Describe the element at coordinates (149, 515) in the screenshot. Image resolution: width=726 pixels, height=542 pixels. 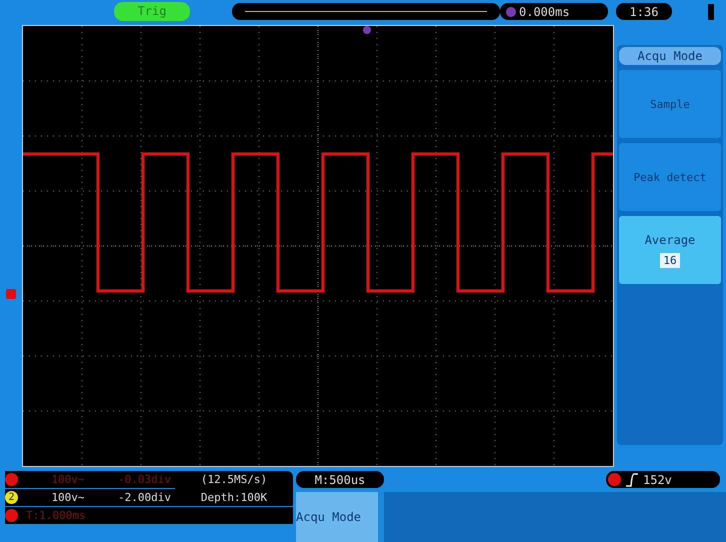
I see `trigger-time-info: T:1.000ms` at that location.